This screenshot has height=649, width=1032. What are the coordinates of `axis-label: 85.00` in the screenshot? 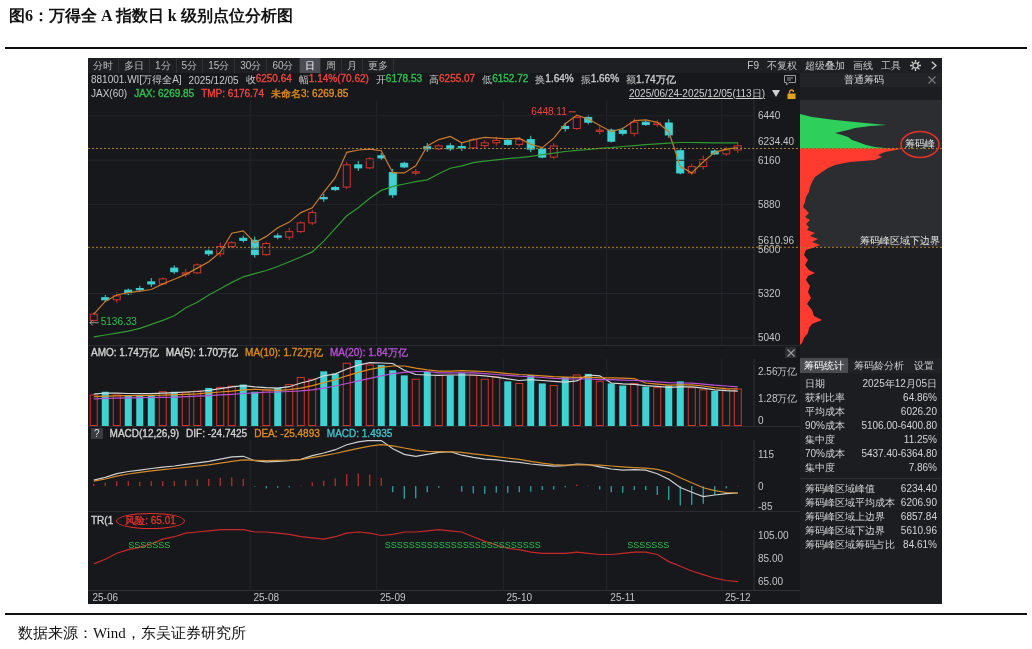 It's located at (771, 558).